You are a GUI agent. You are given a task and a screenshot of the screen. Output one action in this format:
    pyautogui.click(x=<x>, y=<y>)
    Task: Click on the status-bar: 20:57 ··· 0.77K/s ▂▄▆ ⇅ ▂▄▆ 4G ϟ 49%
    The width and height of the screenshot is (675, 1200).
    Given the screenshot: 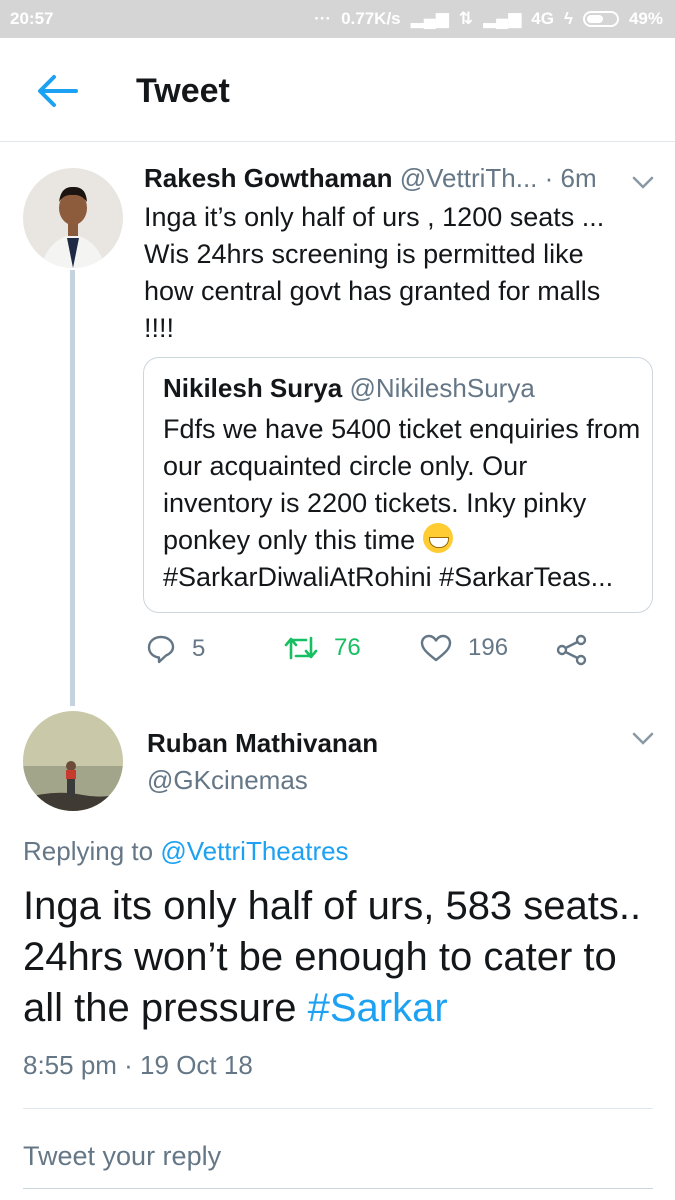 What is the action you would take?
    pyautogui.click(x=337, y=19)
    